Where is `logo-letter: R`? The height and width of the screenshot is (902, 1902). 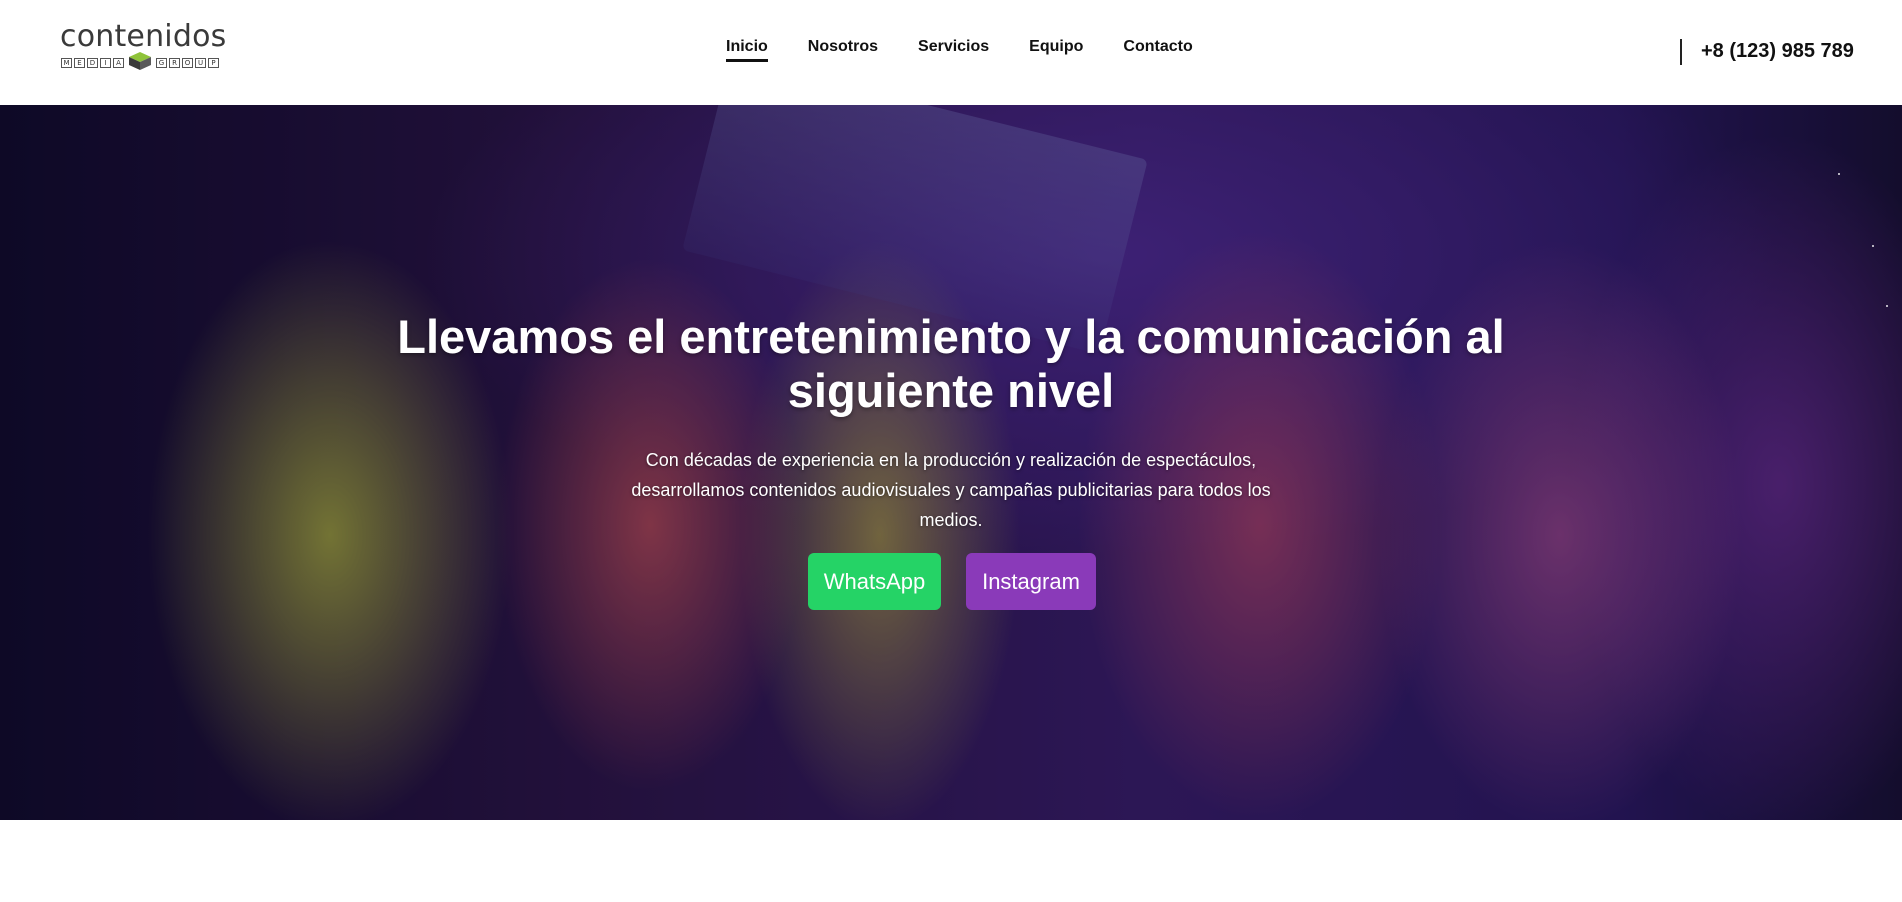
logo-letter: R is located at coordinates (174, 63).